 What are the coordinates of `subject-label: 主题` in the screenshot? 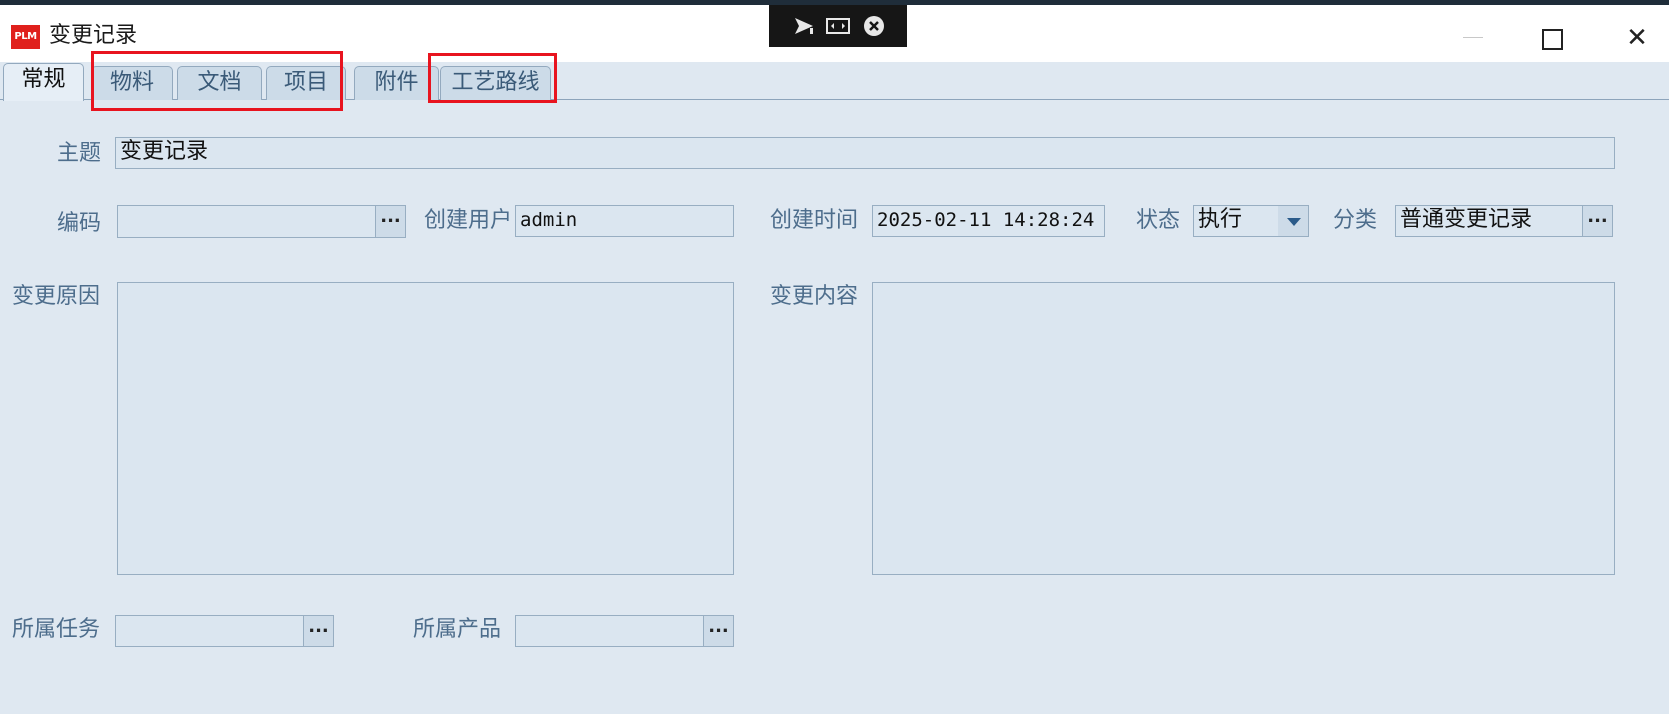 It's located at (79, 153).